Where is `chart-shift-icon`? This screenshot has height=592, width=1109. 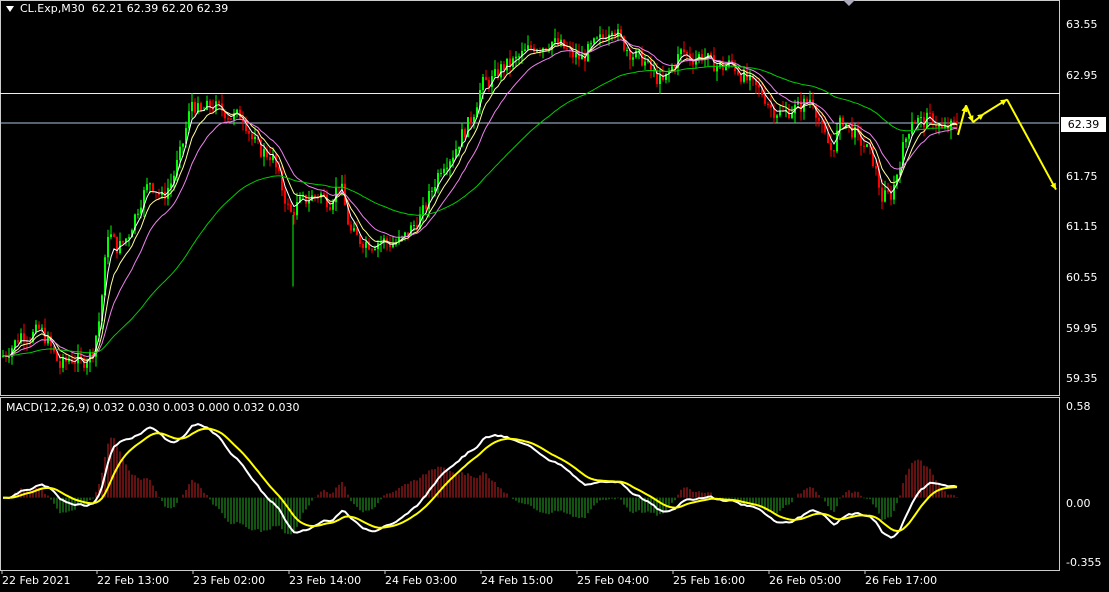
chart-shift-icon is located at coordinates (849, 3).